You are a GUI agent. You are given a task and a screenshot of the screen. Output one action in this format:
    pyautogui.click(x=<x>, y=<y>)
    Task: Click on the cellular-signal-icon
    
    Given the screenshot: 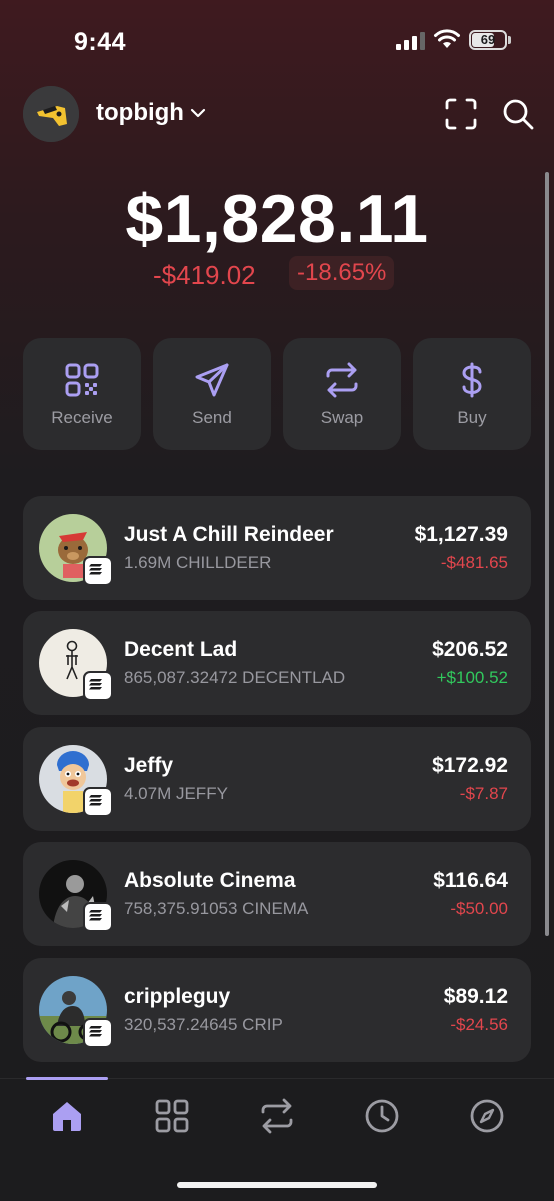 What is the action you would take?
    pyautogui.click(x=410, y=41)
    